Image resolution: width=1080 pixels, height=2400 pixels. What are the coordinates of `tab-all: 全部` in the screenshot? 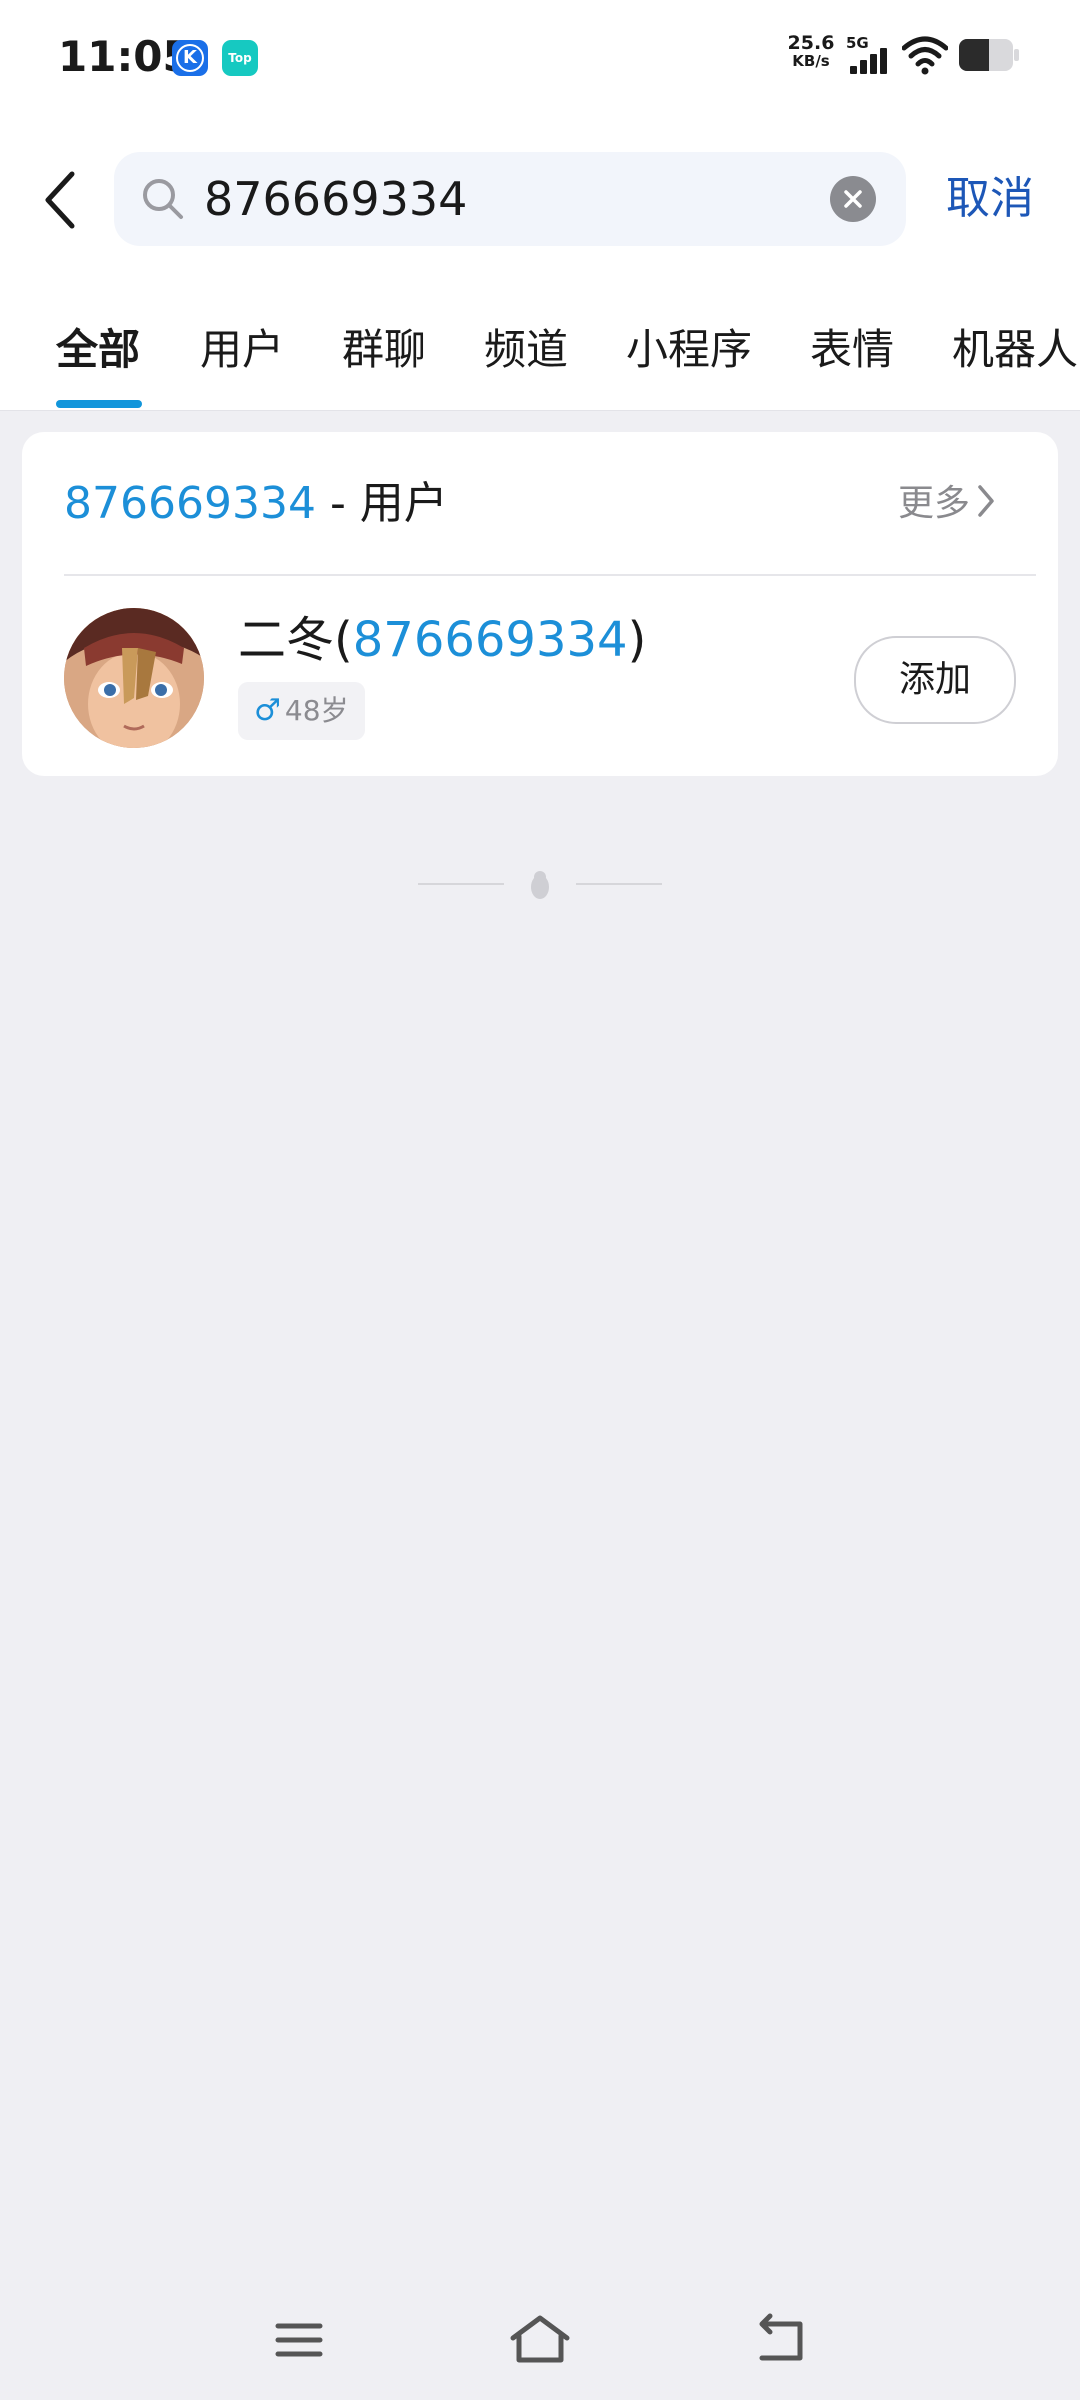 It's located at (98, 350).